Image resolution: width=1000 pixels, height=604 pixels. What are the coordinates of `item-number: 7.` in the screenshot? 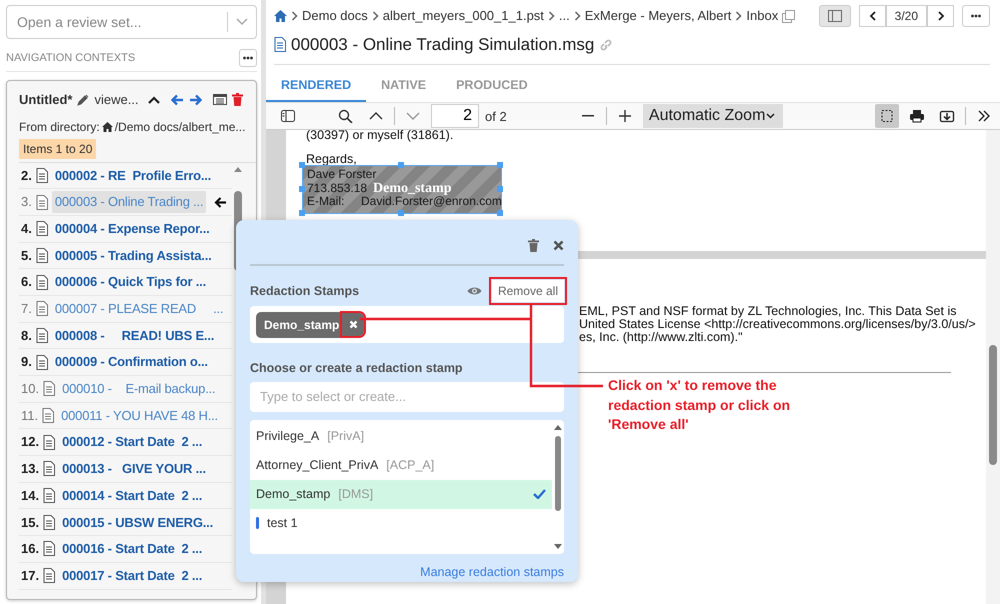 It's located at (26, 309).